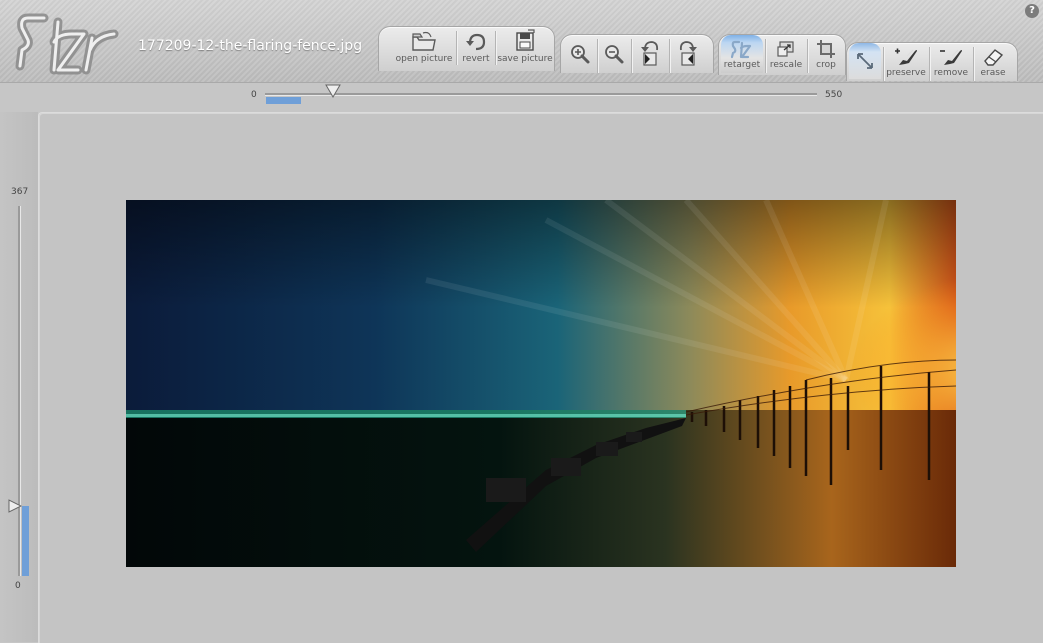 The width and height of the screenshot is (1043, 643). I want to click on expand-arrows-icon, so click(865, 61).